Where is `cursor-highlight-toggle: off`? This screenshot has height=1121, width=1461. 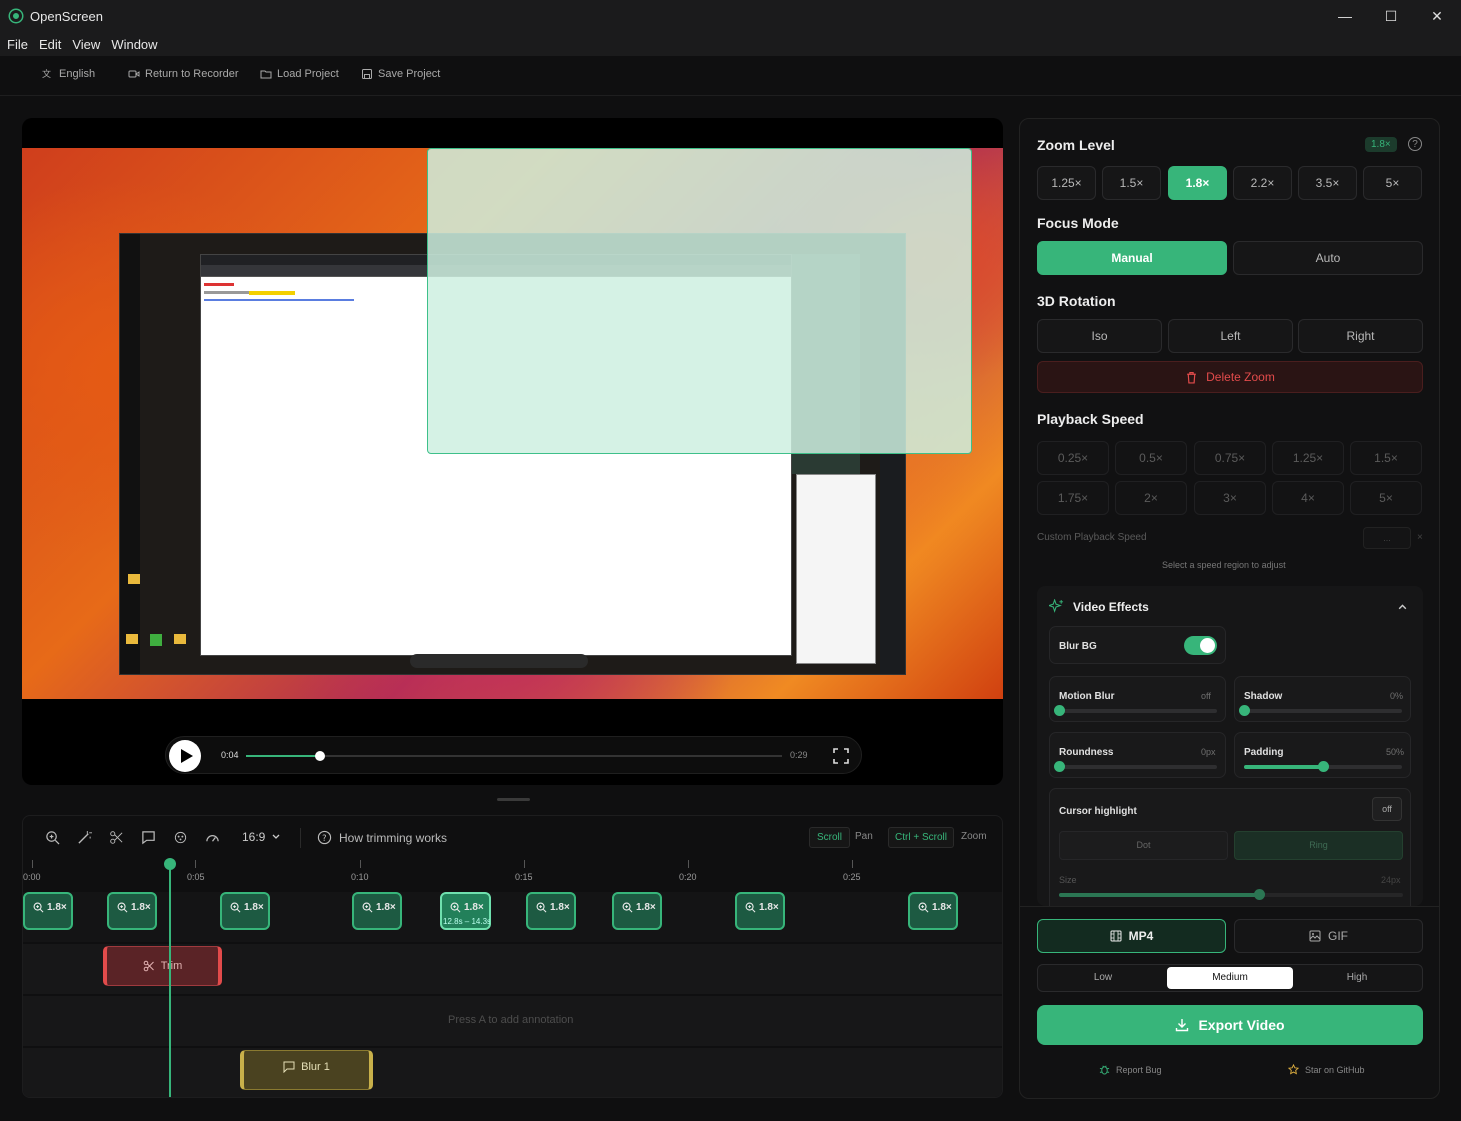 cursor-highlight-toggle: off is located at coordinates (1387, 809).